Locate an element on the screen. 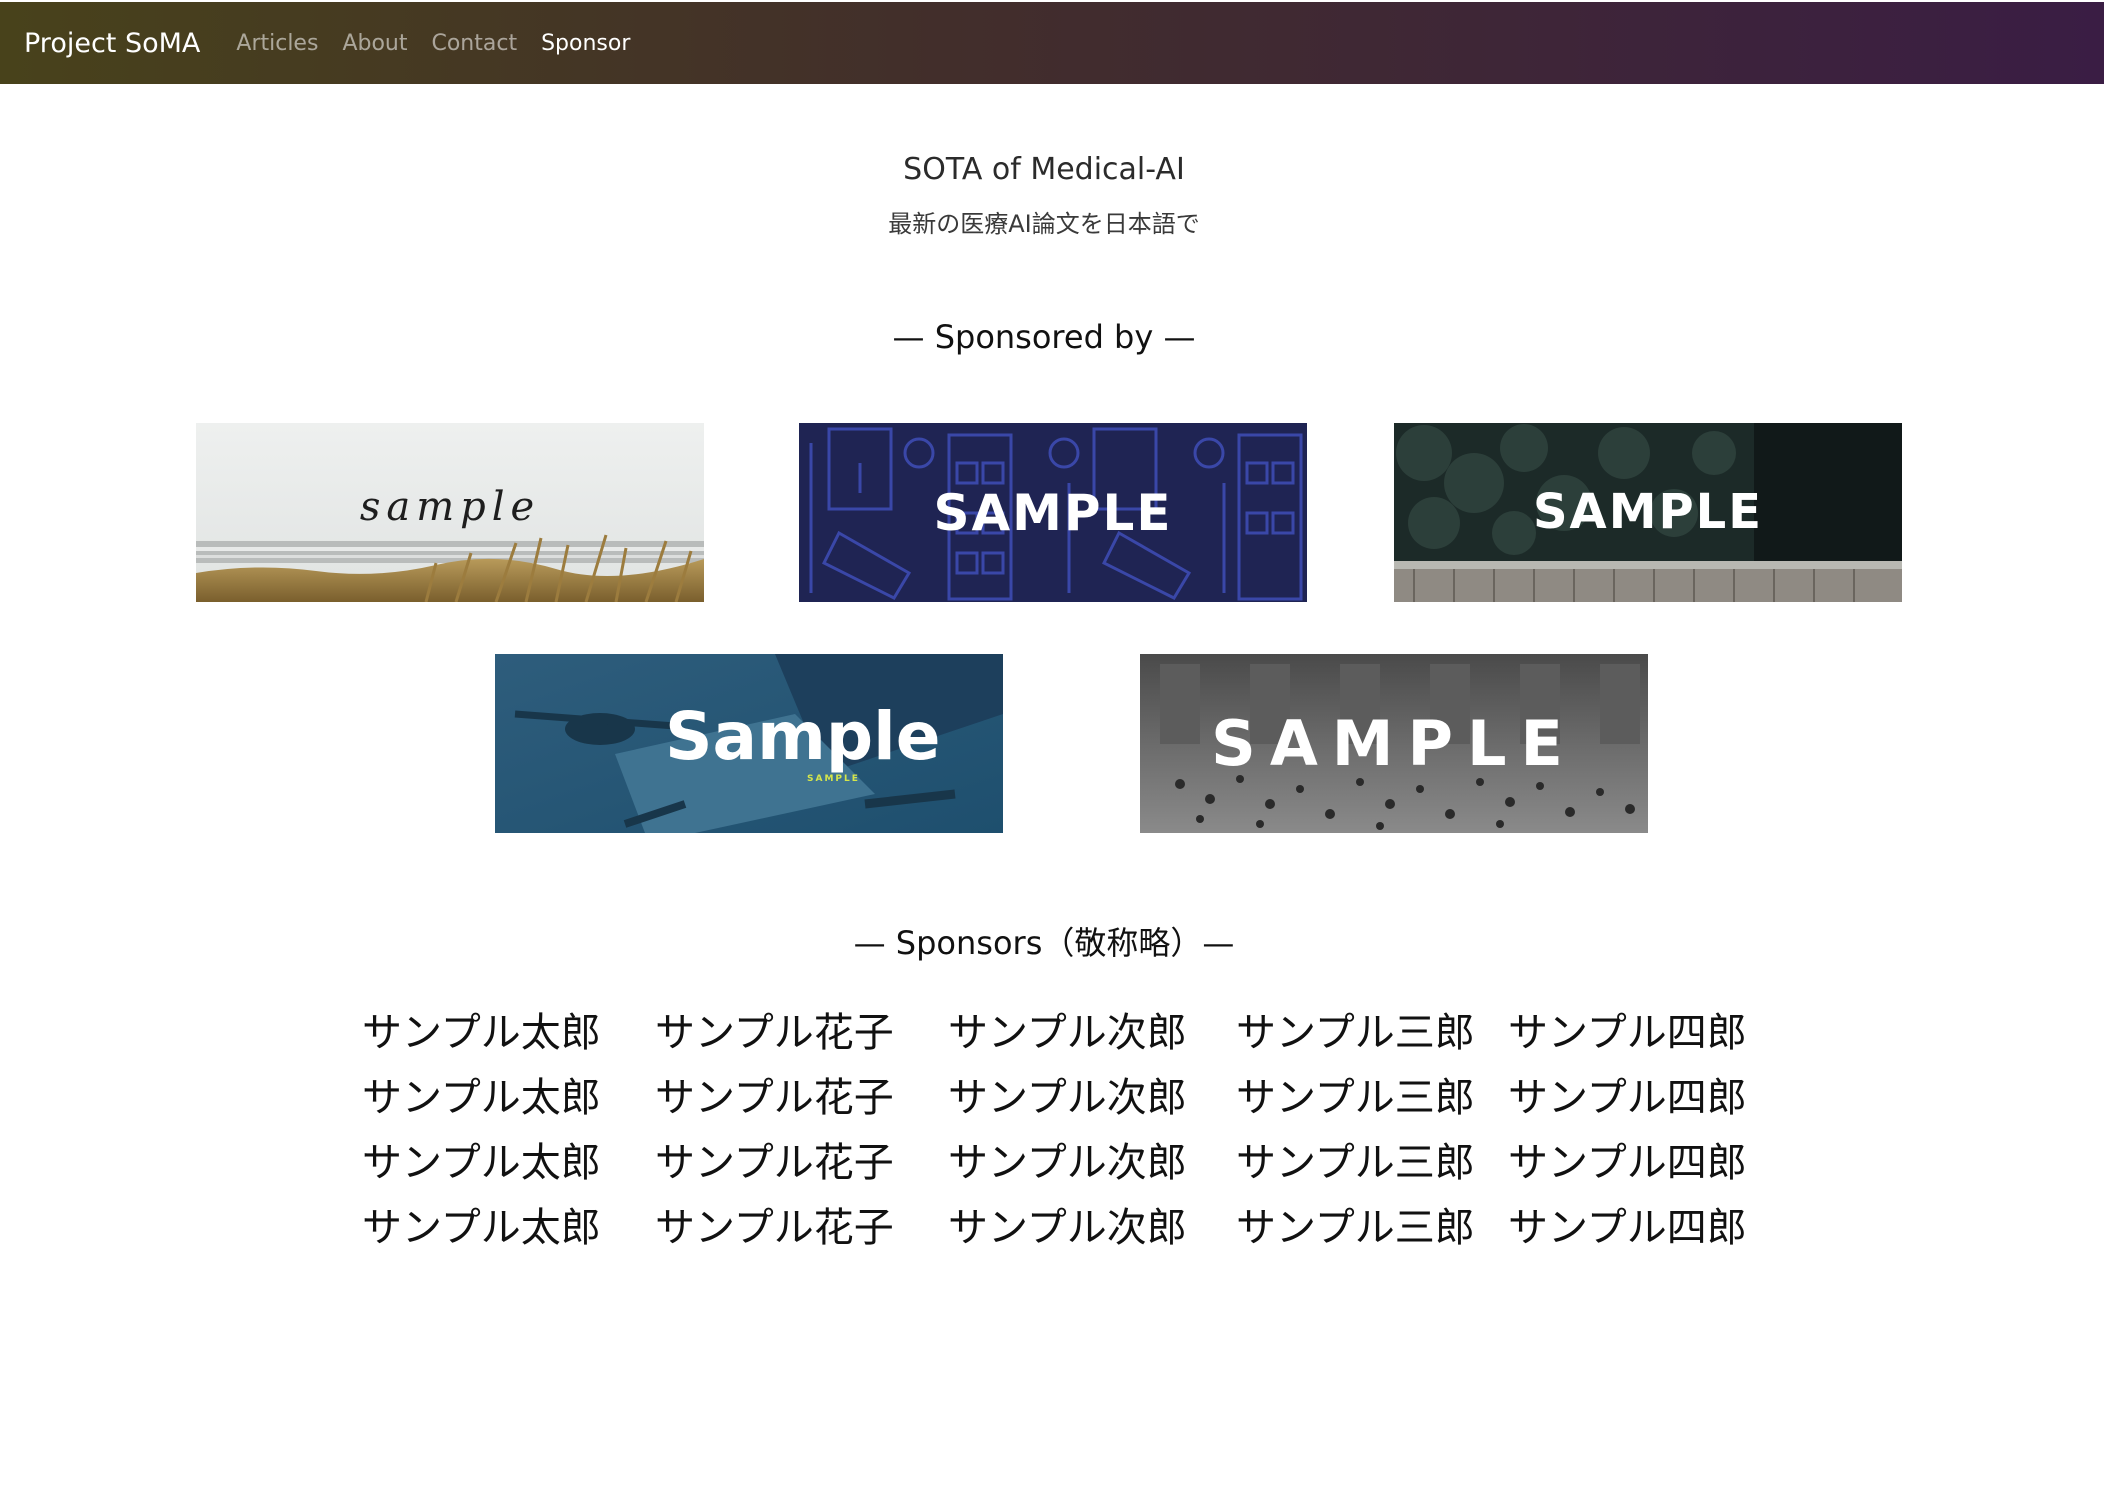 Image resolution: width=2104 pixels, height=1486 pixels. banner-3-label: SAMPLE is located at coordinates (1648, 511).